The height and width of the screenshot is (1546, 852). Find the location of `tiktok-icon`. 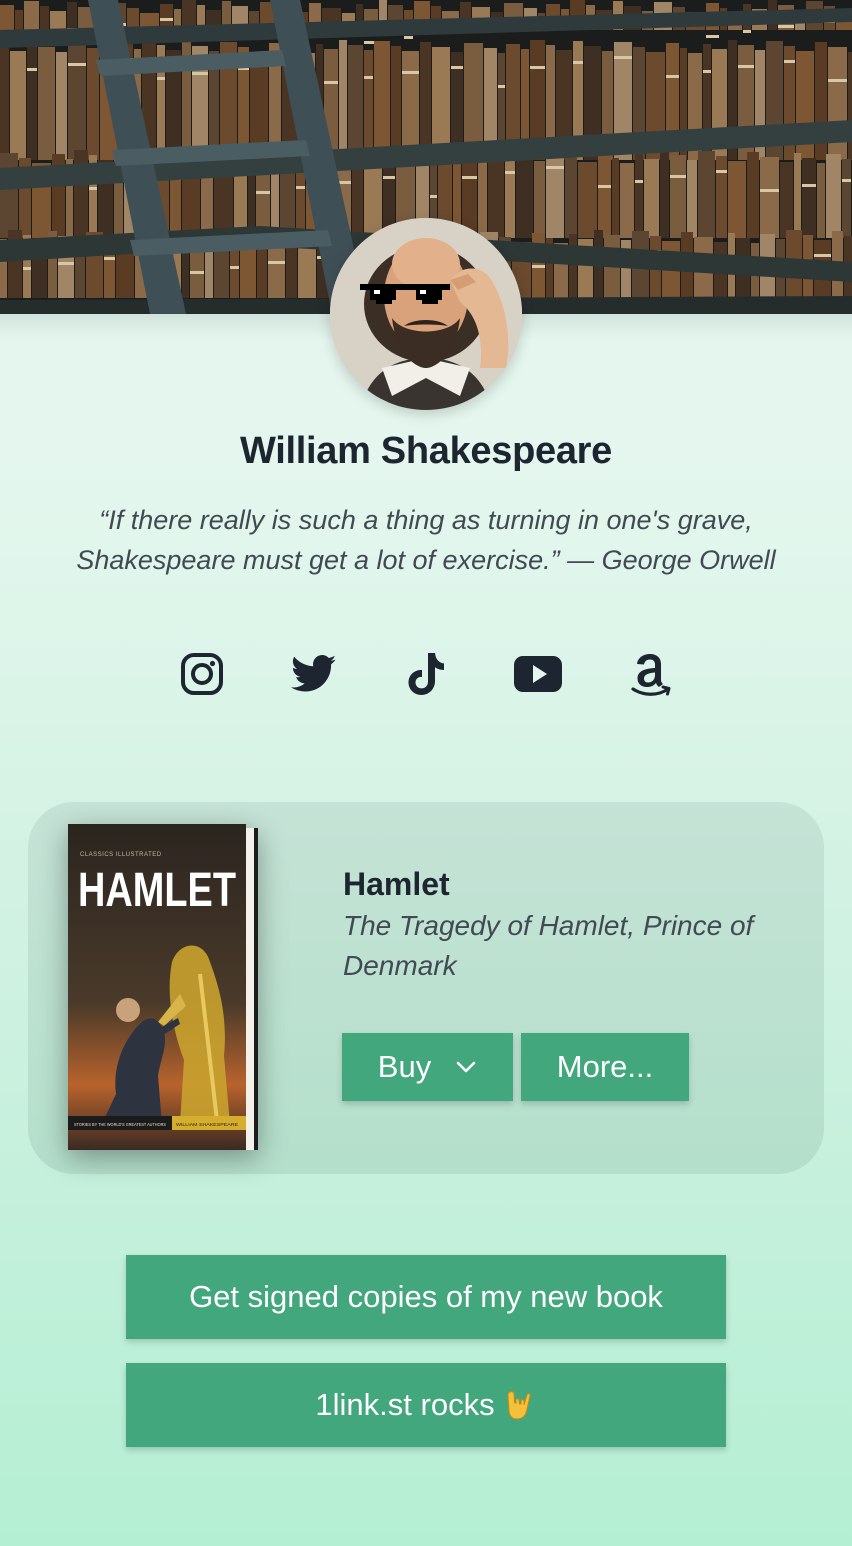

tiktok-icon is located at coordinates (426, 674).